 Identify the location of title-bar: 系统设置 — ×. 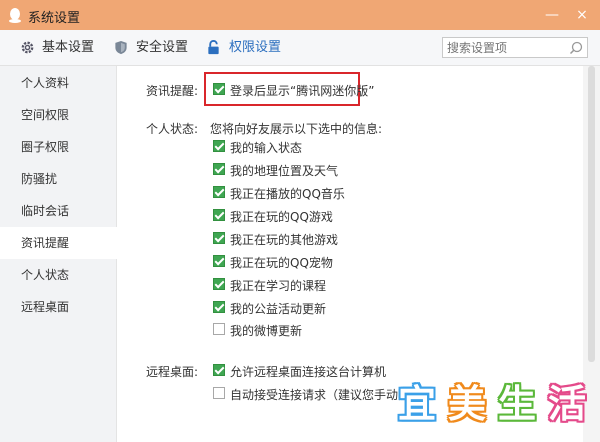
(300, 15).